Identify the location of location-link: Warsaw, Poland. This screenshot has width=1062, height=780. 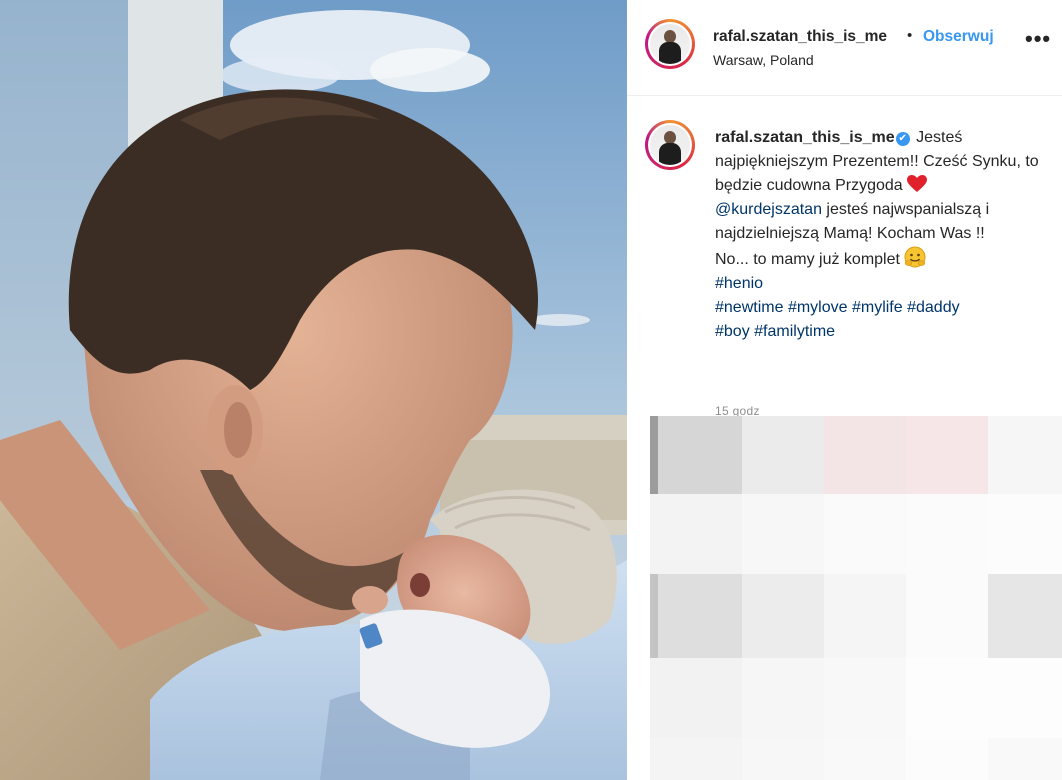
(763, 60).